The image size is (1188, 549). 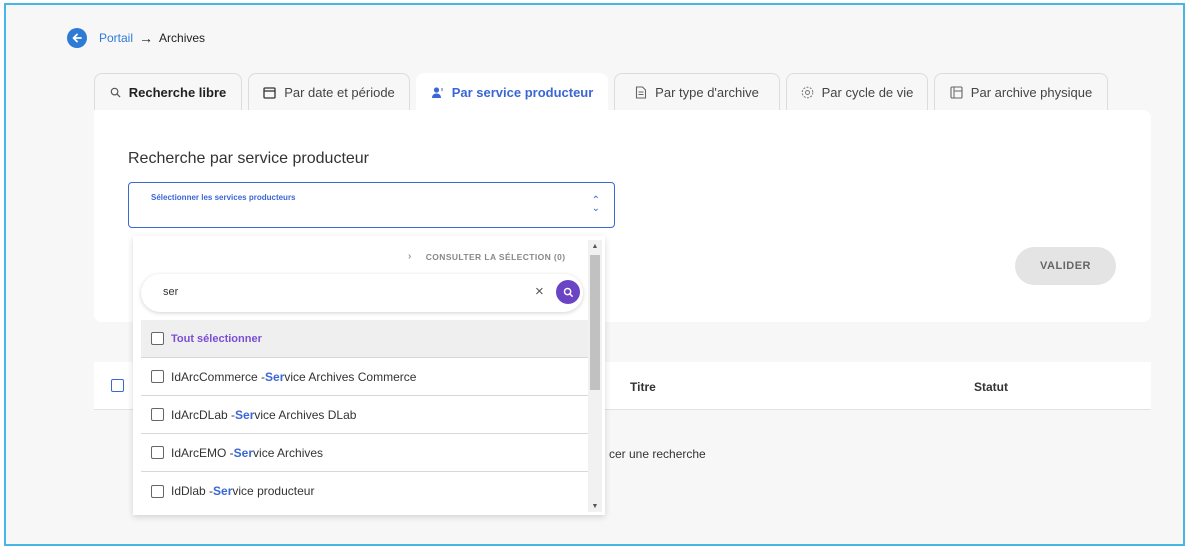 I want to click on tab-par-archive-physique: Par archive physique, so click(x=1021, y=92).